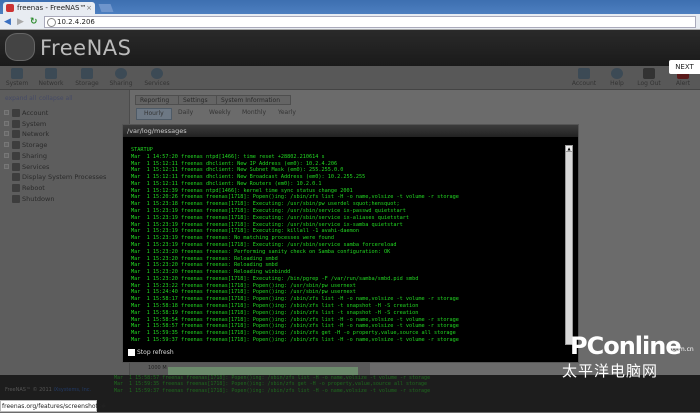 The image size is (700, 413). I want to click on toolbar-sharing: Sharing, so click(121, 77).